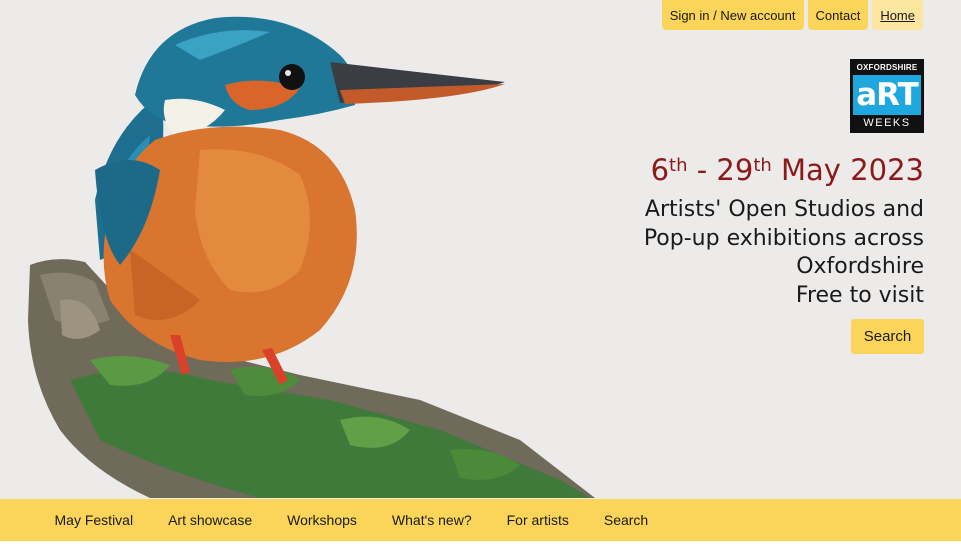 This screenshot has width=961, height=550. What do you see at coordinates (732, 15) in the screenshot?
I see `sign-in-button: Sign in / New account` at bounding box center [732, 15].